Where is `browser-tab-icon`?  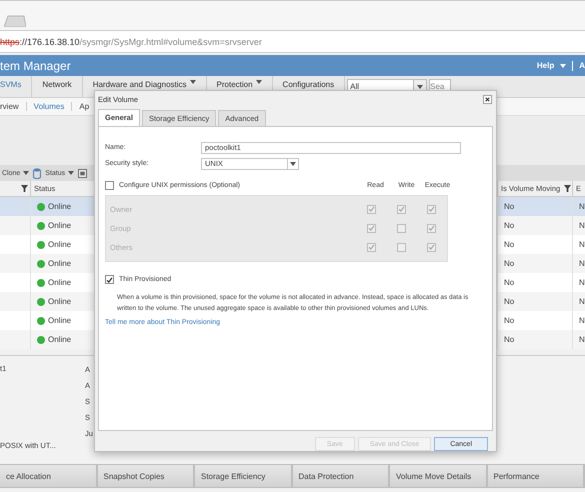 browser-tab-icon is located at coordinates (15, 21).